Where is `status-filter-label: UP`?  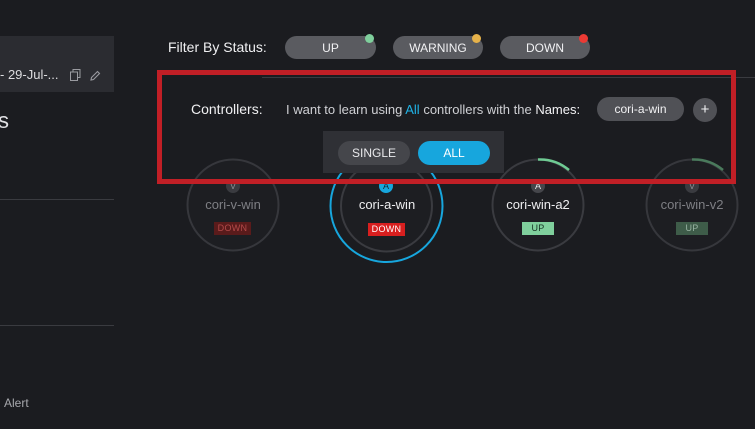 status-filter-label: UP is located at coordinates (330, 47).